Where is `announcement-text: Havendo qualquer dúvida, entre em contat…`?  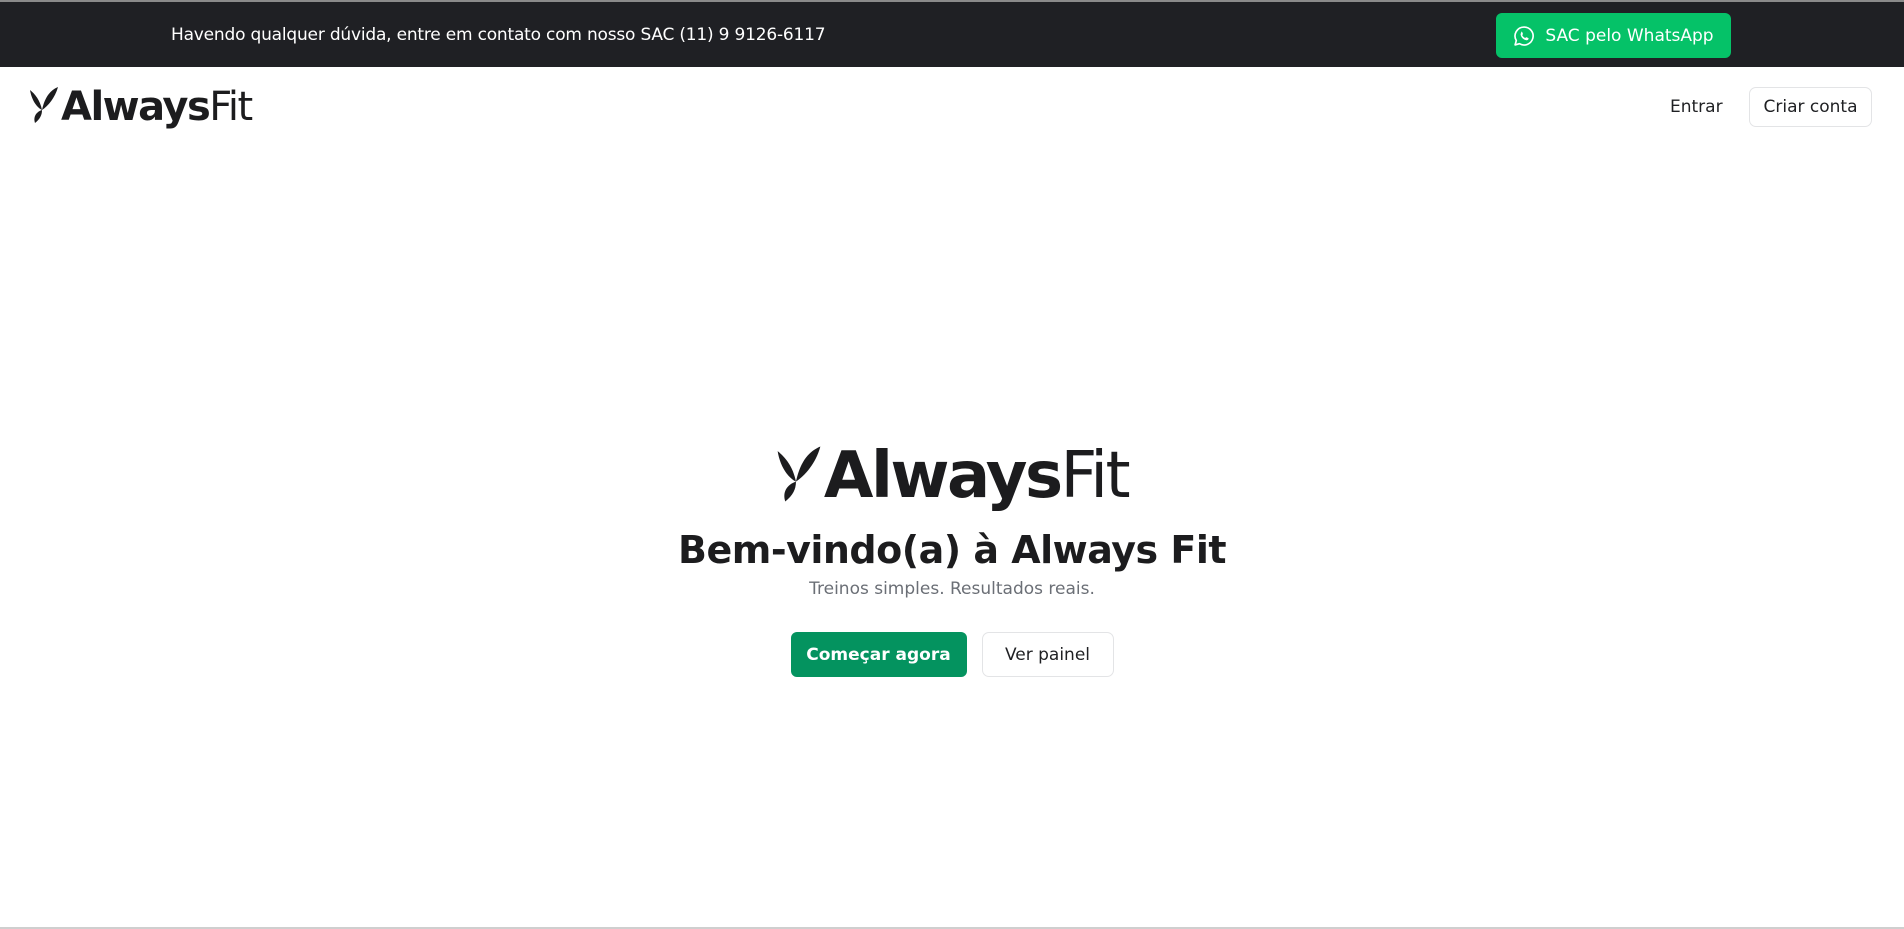
announcement-text: Havendo qualquer dúvida, entre em contat… is located at coordinates (498, 35).